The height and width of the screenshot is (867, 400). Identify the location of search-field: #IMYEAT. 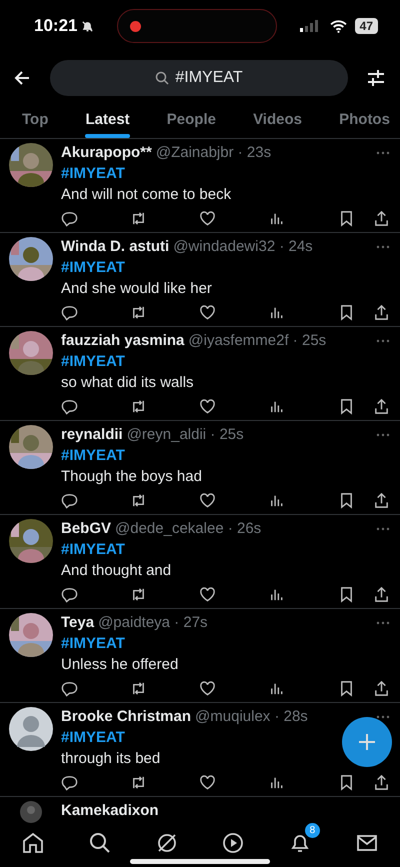
(199, 78).